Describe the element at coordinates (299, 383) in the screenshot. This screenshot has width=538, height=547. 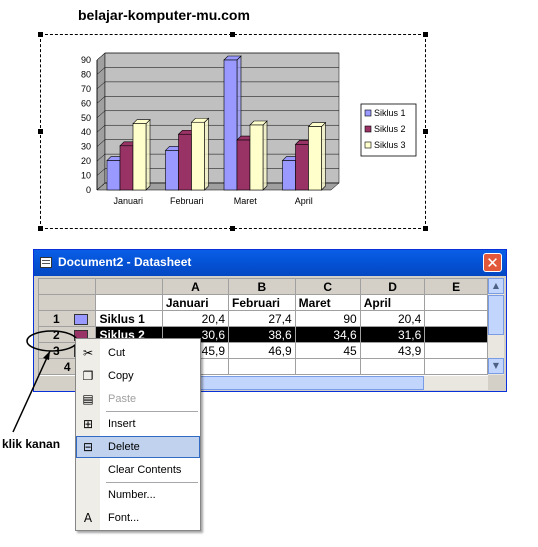
I see `horizontal-scroll-thumb` at that location.